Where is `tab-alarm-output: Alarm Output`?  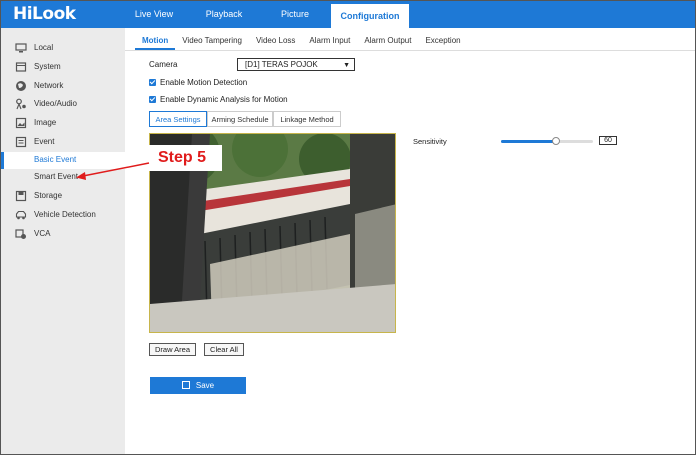
tab-alarm-output: Alarm Output is located at coordinates (387, 42).